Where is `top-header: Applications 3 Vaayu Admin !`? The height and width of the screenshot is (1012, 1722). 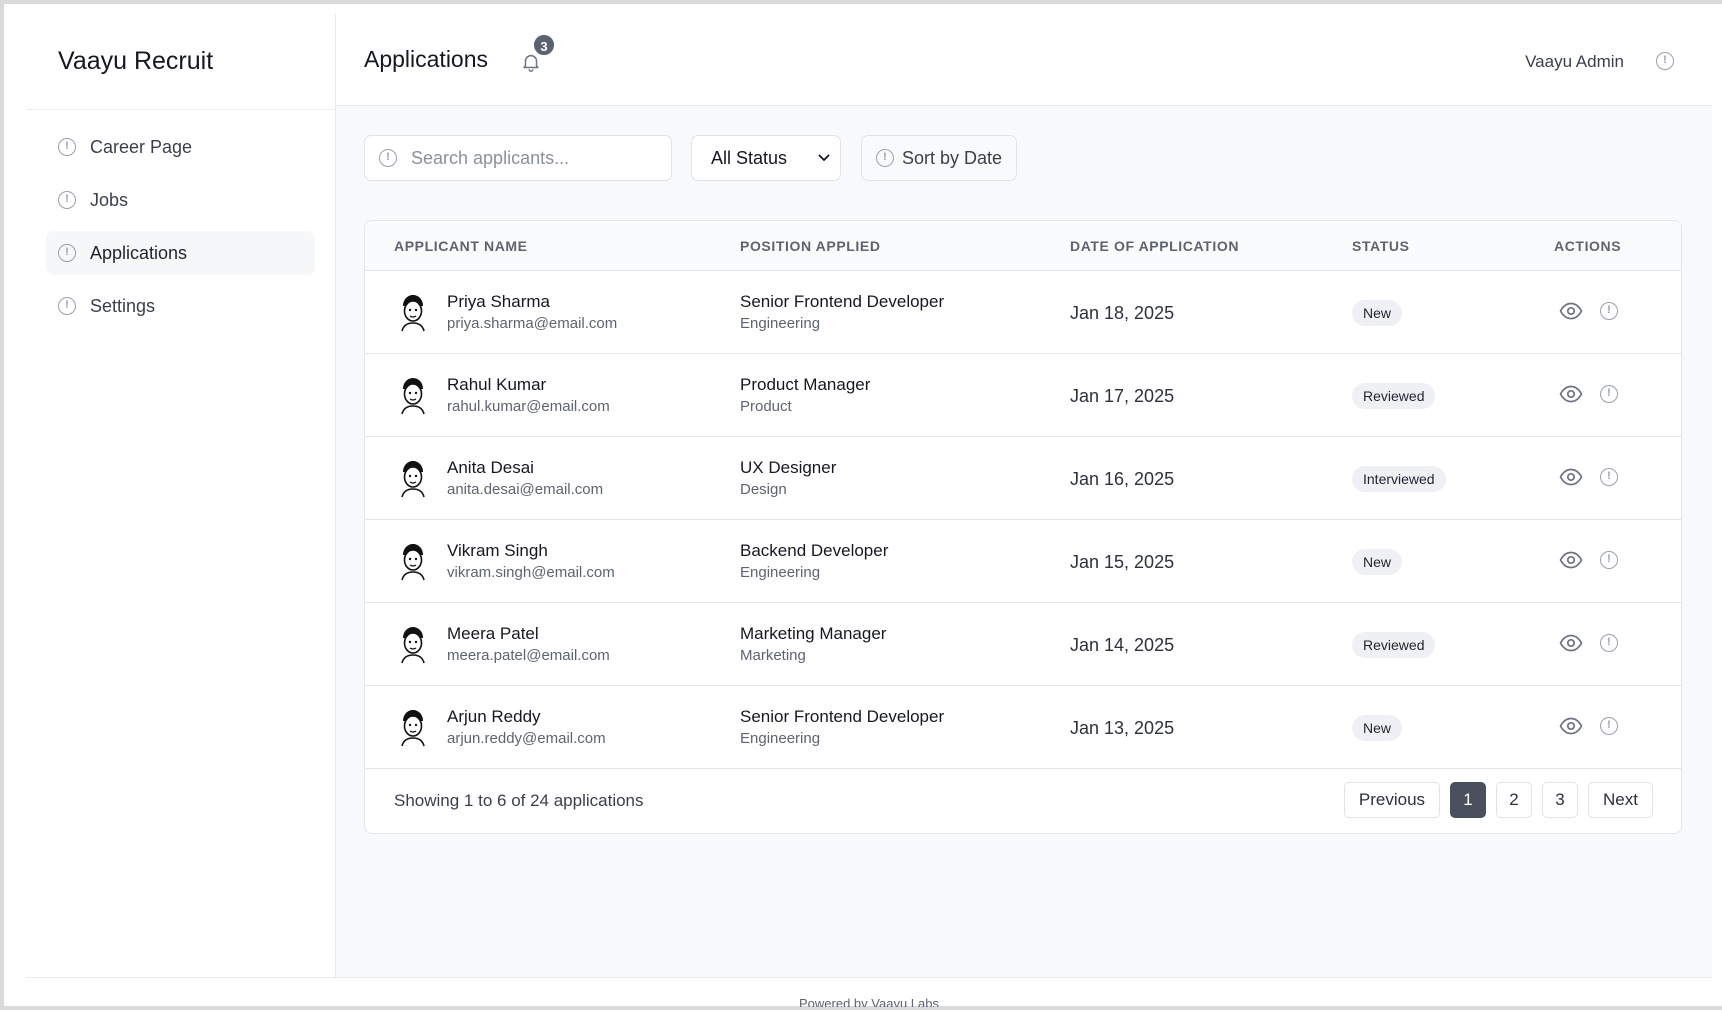 top-header: Applications 3 Vaayu Admin ! is located at coordinates (1024, 60).